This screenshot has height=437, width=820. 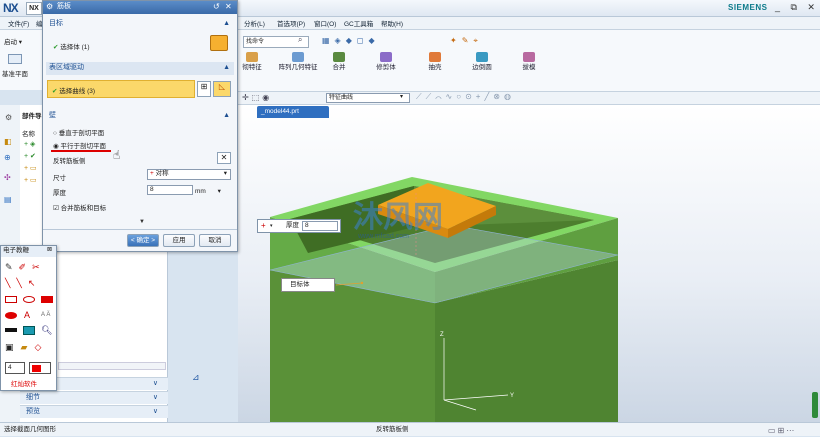 I want to click on plus-icon: +, so click(x=263, y=225).